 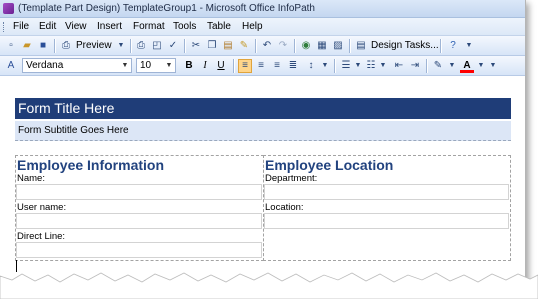 What do you see at coordinates (283, 46) in the screenshot?
I see `redo-icon: ↷` at bounding box center [283, 46].